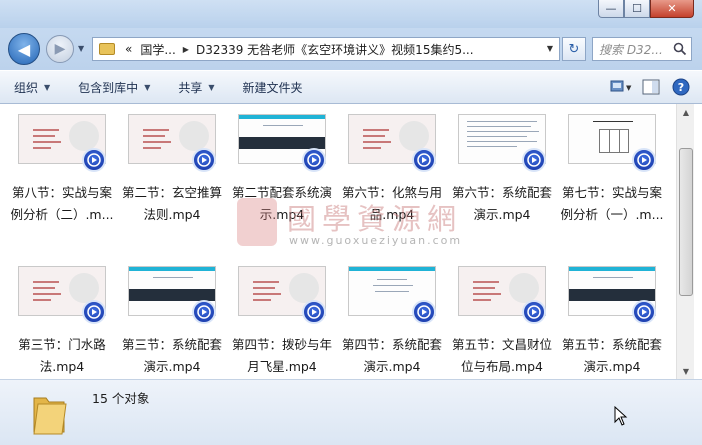 This screenshot has height=445, width=702. What do you see at coordinates (61, 192) in the screenshot?
I see `file-name-line: 第八节：实战与案` at bounding box center [61, 192].